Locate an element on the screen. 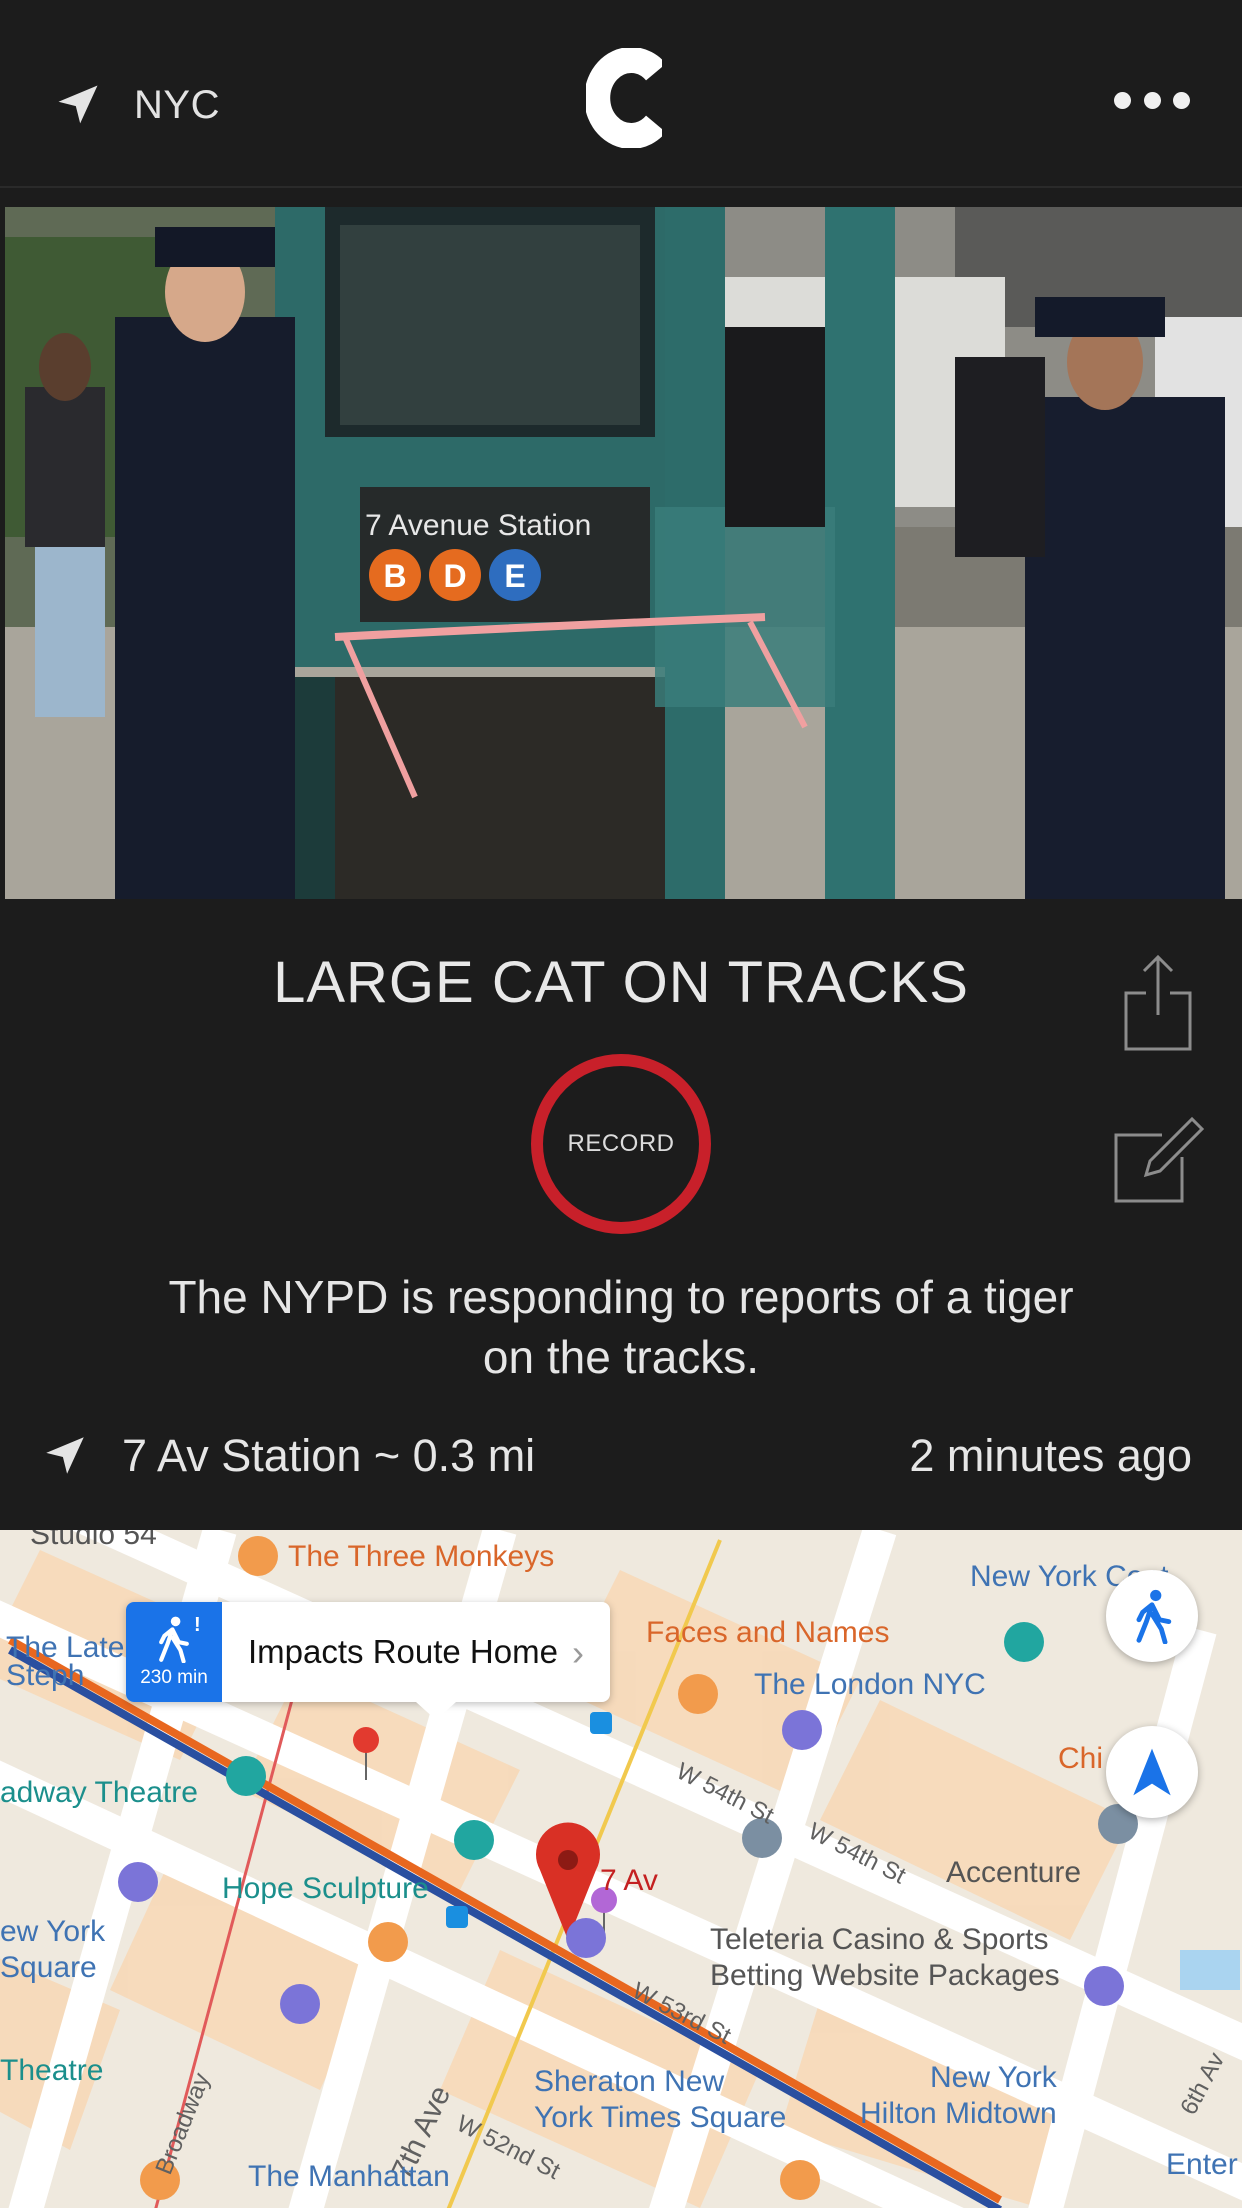 This screenshot has width=1242, height=2208. route-alert: ! is located at coordinates (197, 1625).